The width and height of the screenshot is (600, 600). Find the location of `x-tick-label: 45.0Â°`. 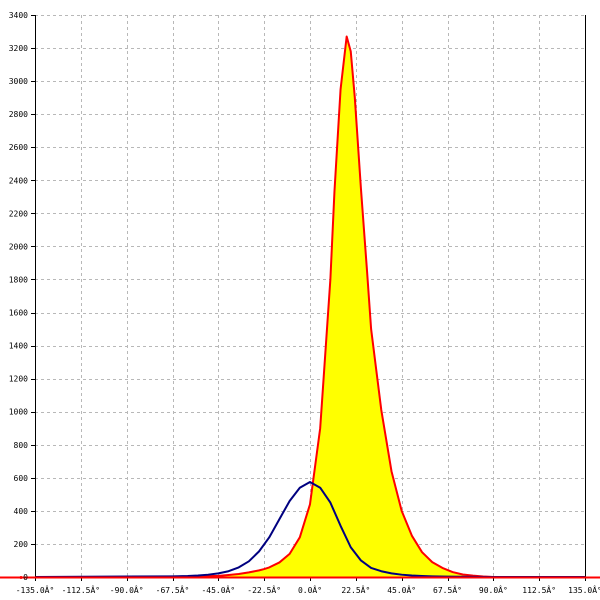

x-tick-label: 45.0Â° is located at coordinates (401, 589).